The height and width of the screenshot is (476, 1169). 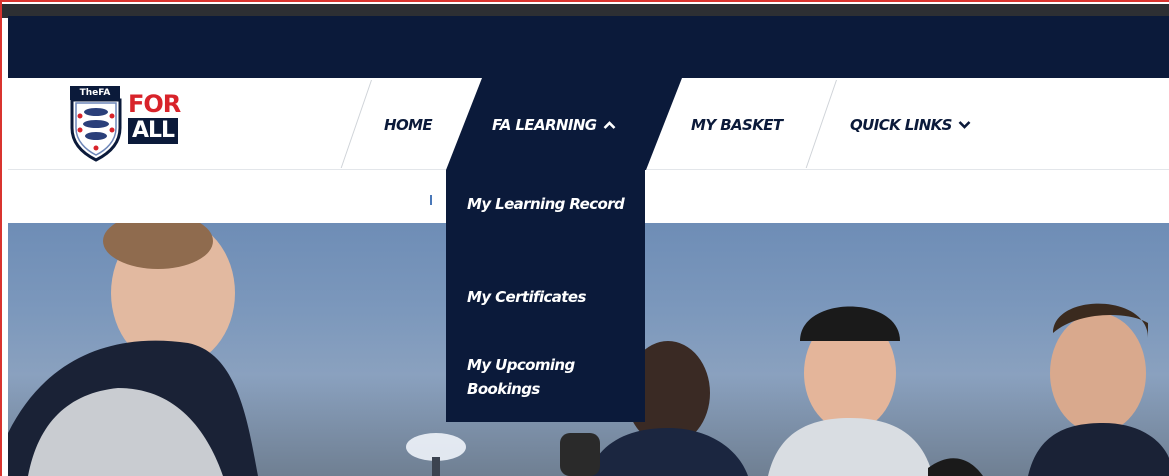 I want to click on dropdown-item-my-learning-record: My Learning Record, so click(x=552, y=204).